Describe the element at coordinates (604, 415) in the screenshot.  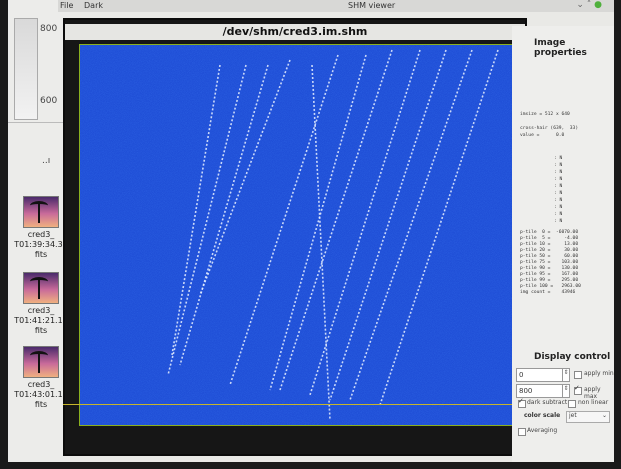
I see `chevron-down-icon: ⌄` at that location.